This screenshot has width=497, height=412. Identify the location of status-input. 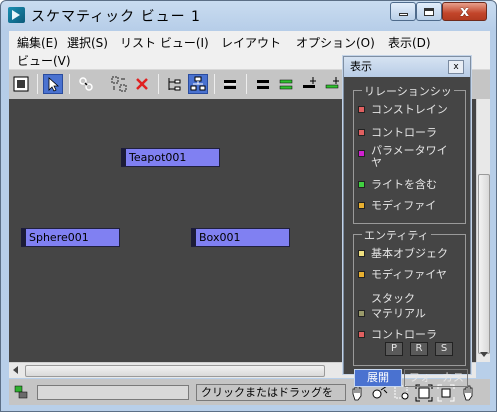
(113, 392).